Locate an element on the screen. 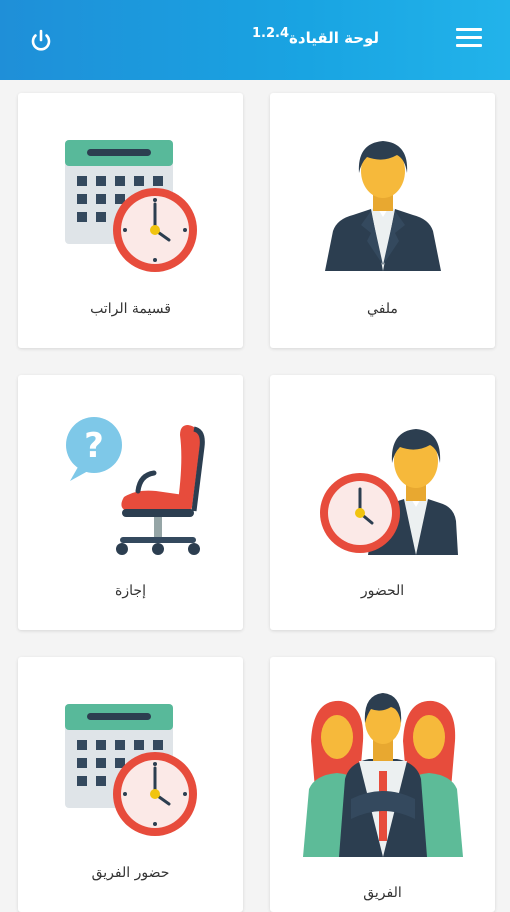 The width and height of the screenshot is (510, 912). app-header: 1.2.4لوحة القيادة is located at coordinates (255, 40).